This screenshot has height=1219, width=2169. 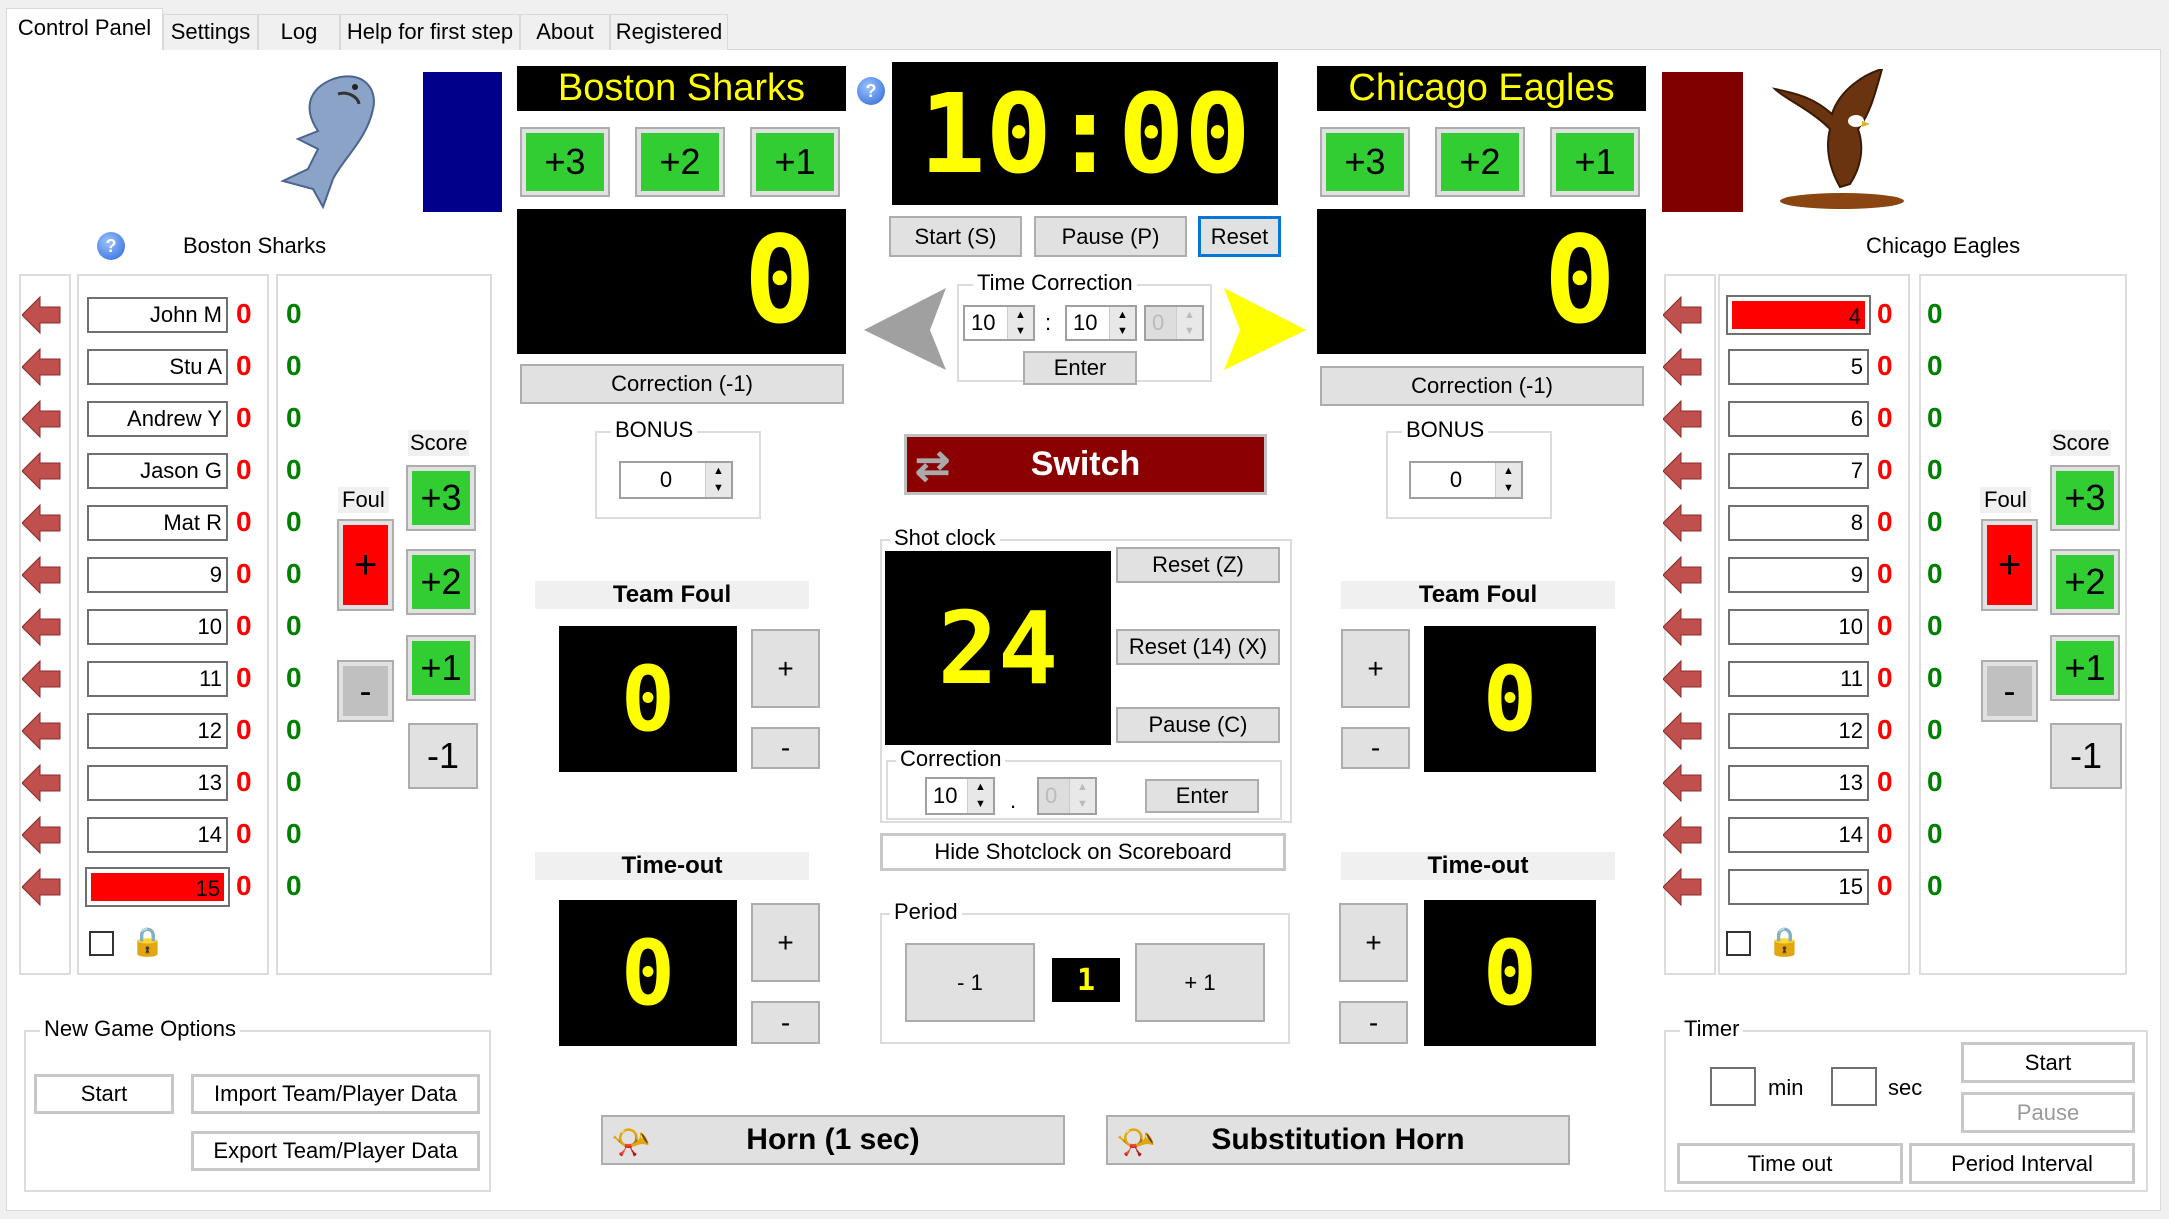 I want to click on timer-sec-input, so click(x=1854, y=1086).